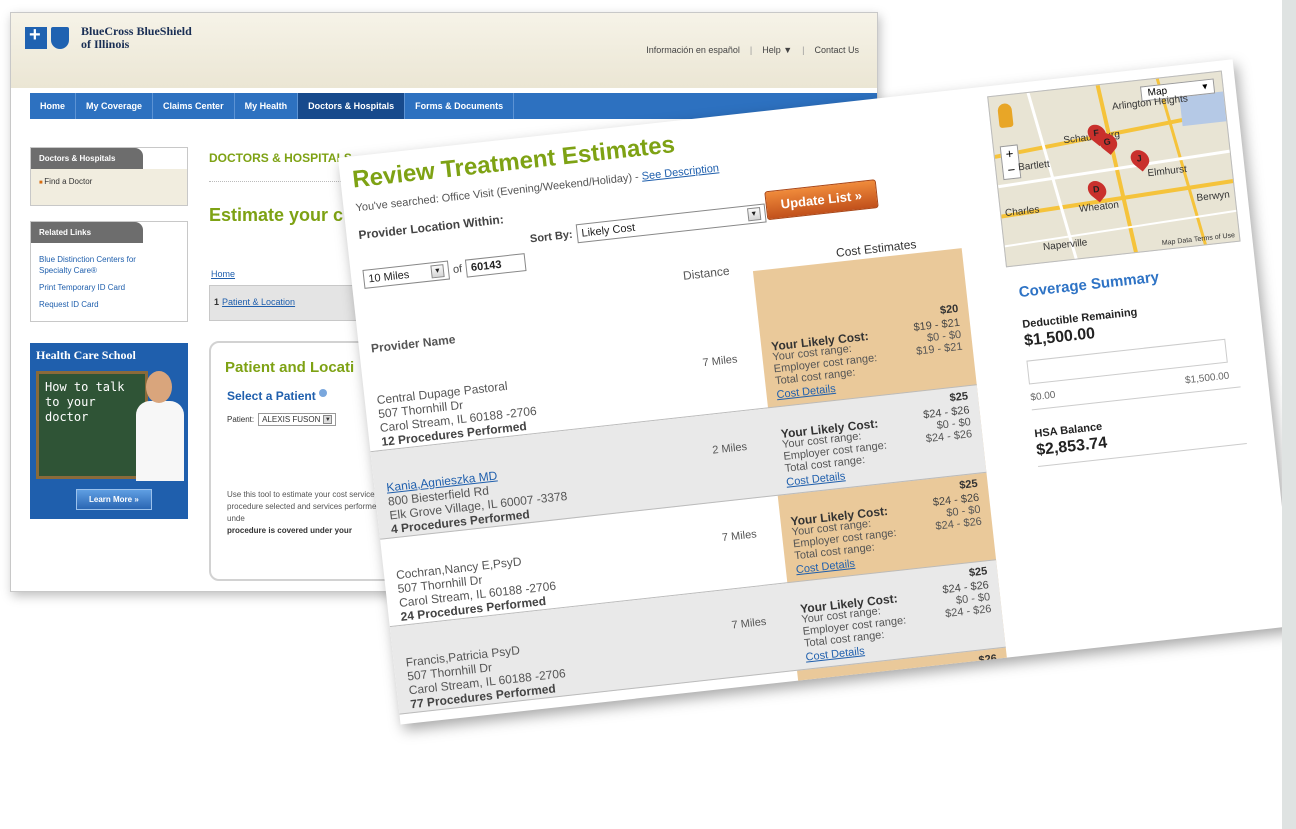 The image size is (1296, 829). I want to click on patient-select: ALEXIS FUSON ▼, so click(297, 419).